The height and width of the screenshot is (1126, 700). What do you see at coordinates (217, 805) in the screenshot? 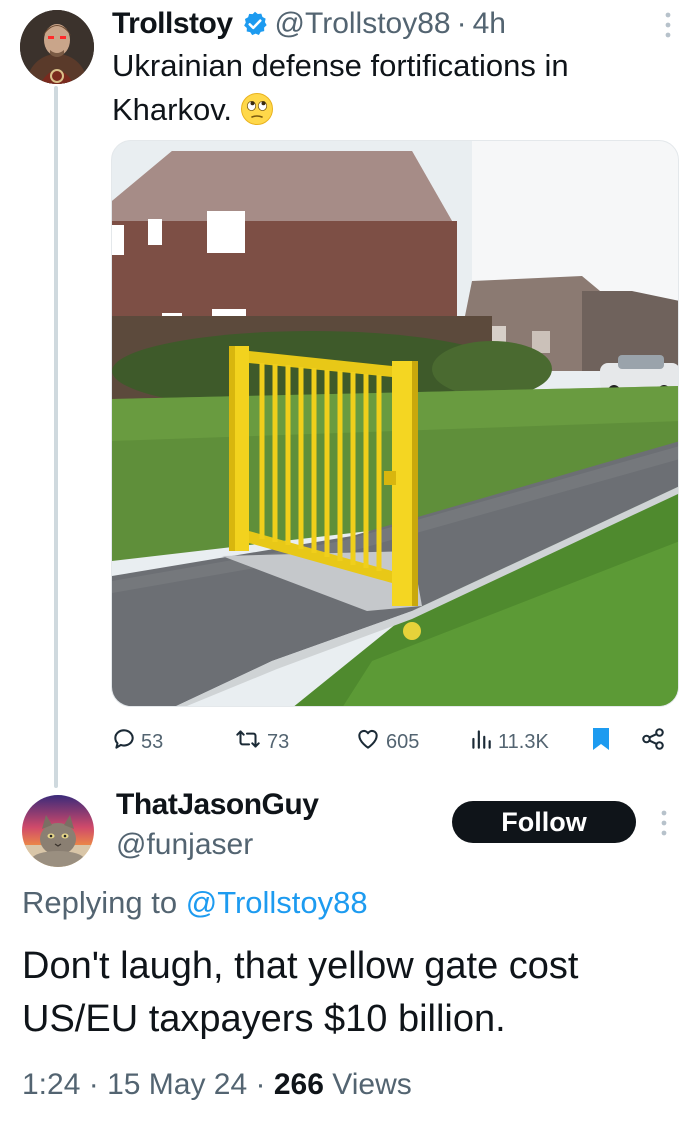
I see `reply-author-name: ThatJasonGuy` at bounding box center [217, 805].